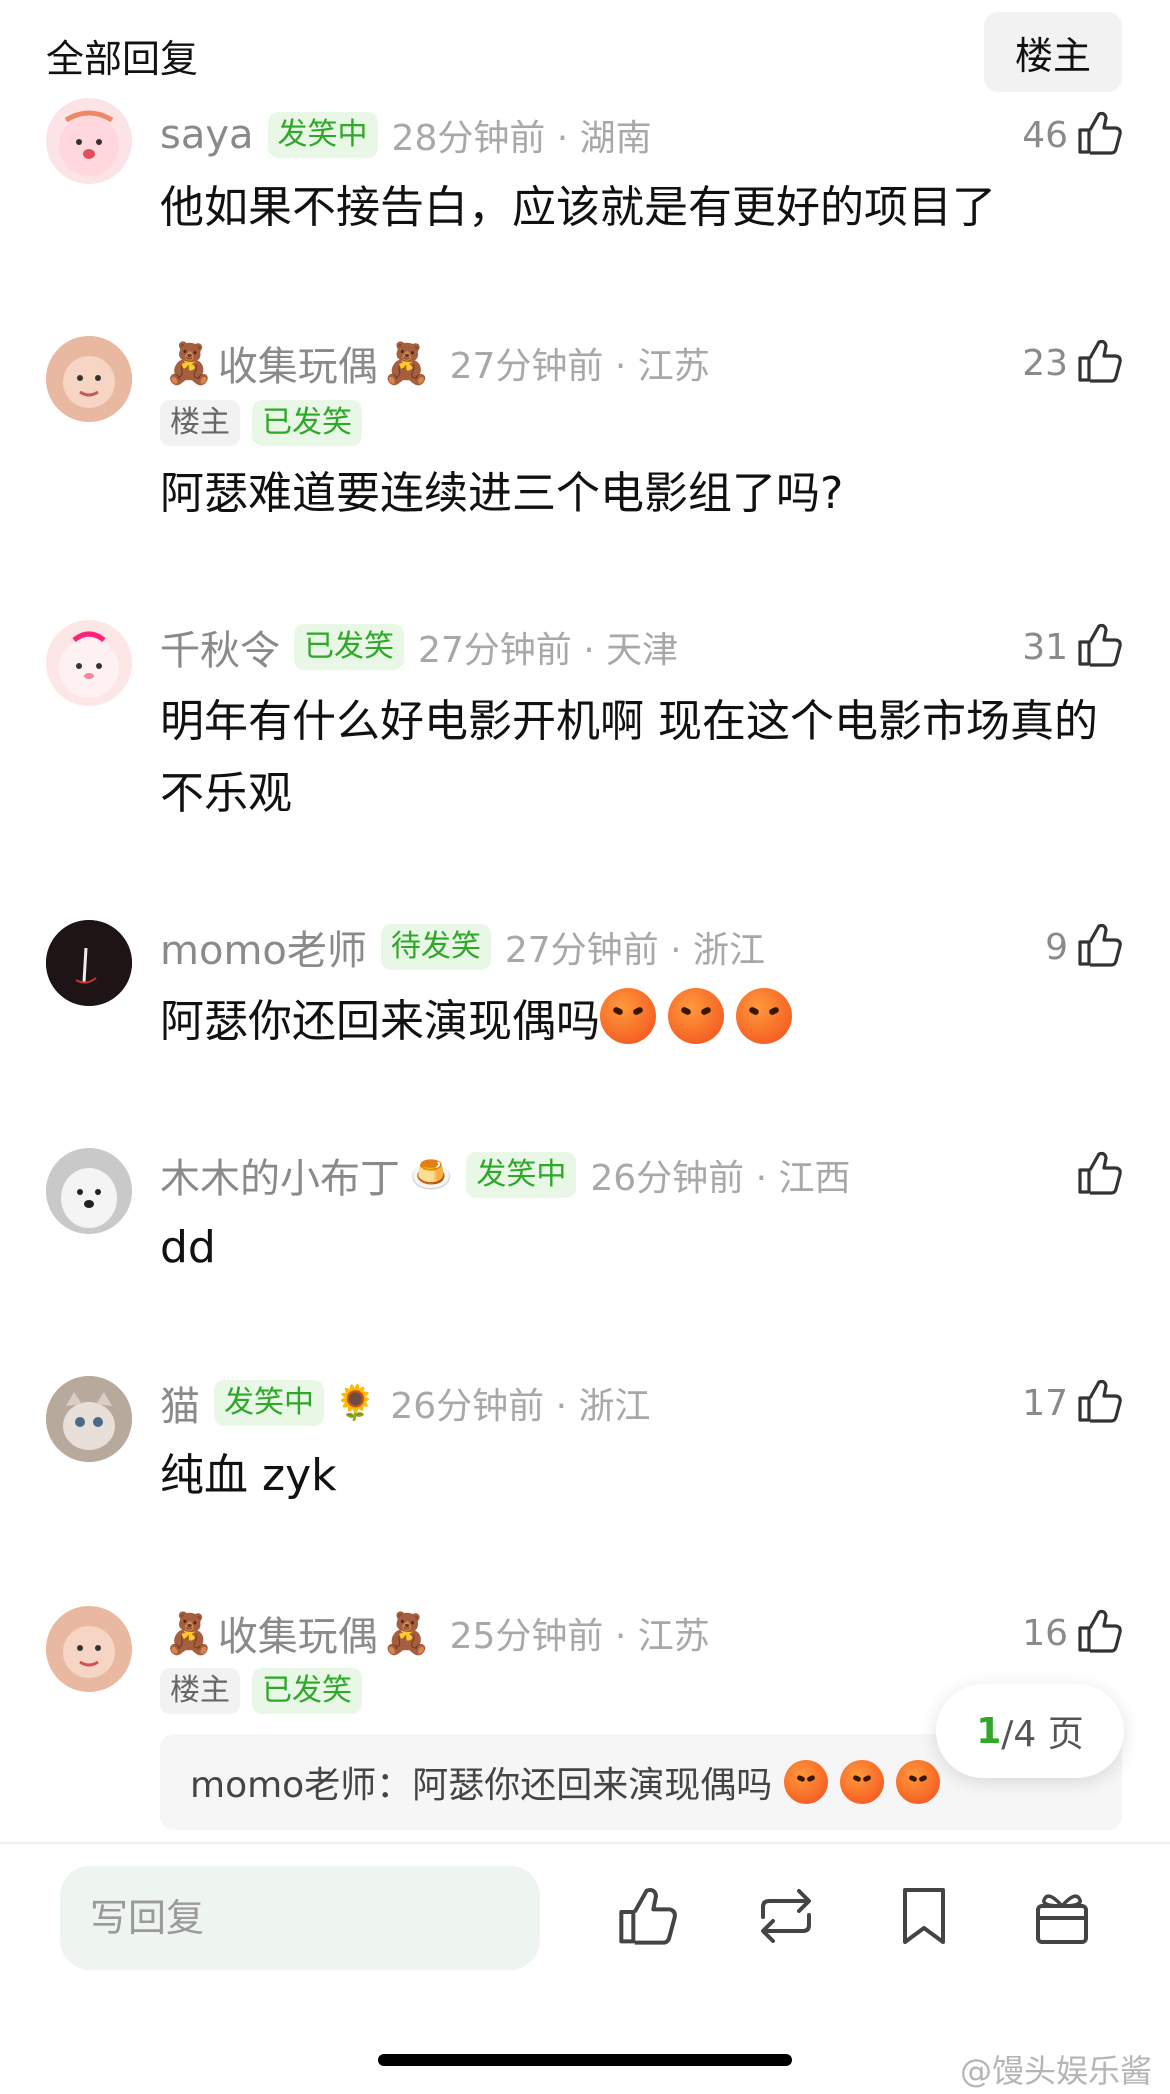  I want to click on sunflower-vase-icon: 🌻, so click(355, 1403).